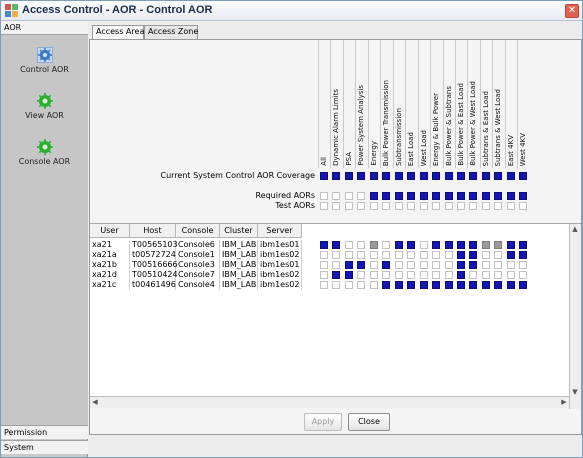 Image resolution: width=583 pixels, height=458 pixels. What do you see at coordinates (572, 11) in the screenshot?
I see `close-window-button: ✕` at bounding box center [572, 11].